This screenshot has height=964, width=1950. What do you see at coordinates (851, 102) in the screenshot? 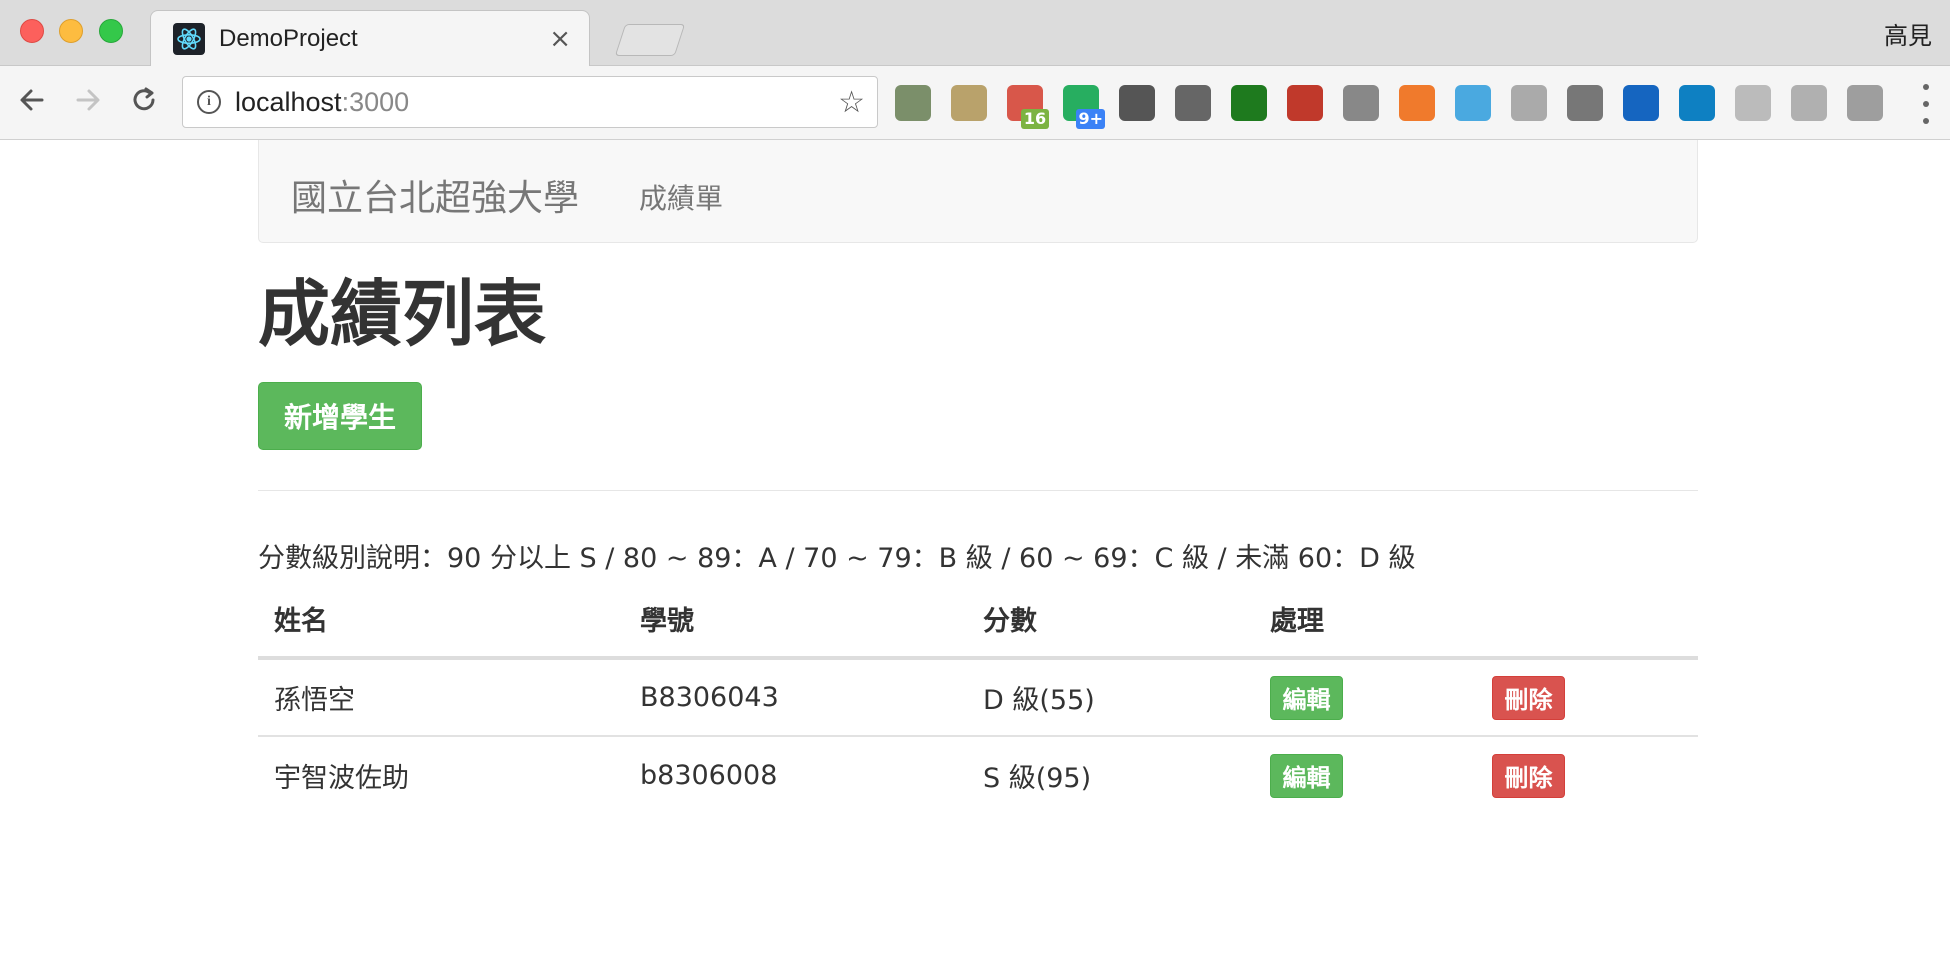
I see `bookmark-star-icon: ☆` at bounding box center [851, 102].